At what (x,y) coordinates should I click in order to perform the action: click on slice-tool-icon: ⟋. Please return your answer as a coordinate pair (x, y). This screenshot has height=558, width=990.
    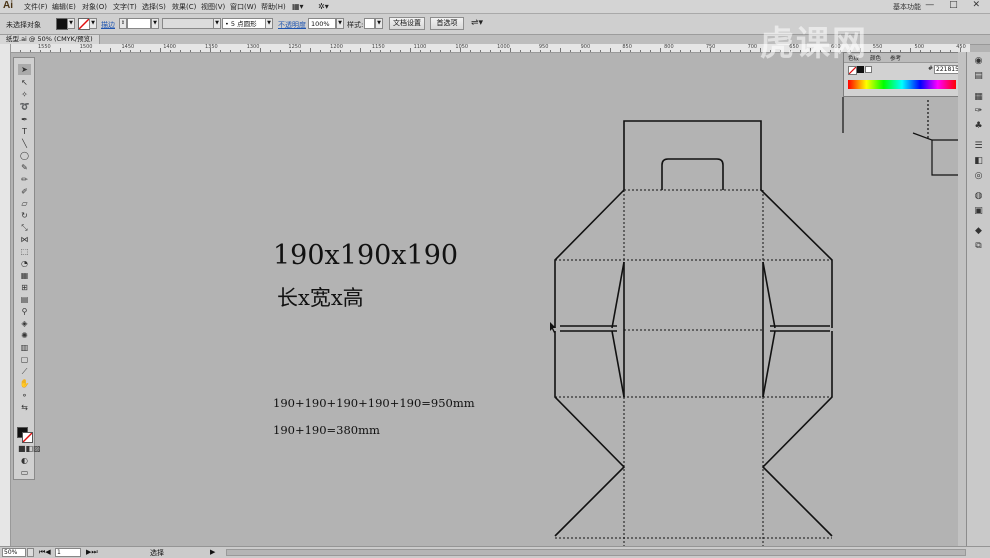
    Looking at the image, I should click on (24, 371).